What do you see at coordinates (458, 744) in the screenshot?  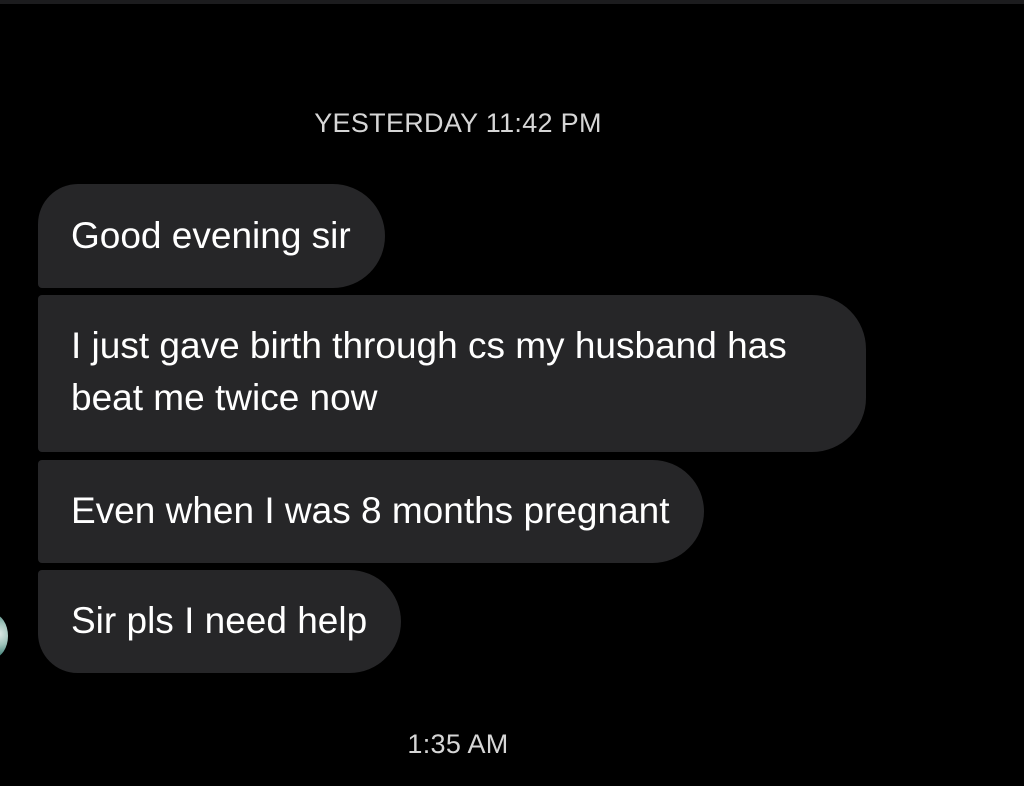 I see `timestamp-footer: 1:35 AM` at bounding box center [458, 744].